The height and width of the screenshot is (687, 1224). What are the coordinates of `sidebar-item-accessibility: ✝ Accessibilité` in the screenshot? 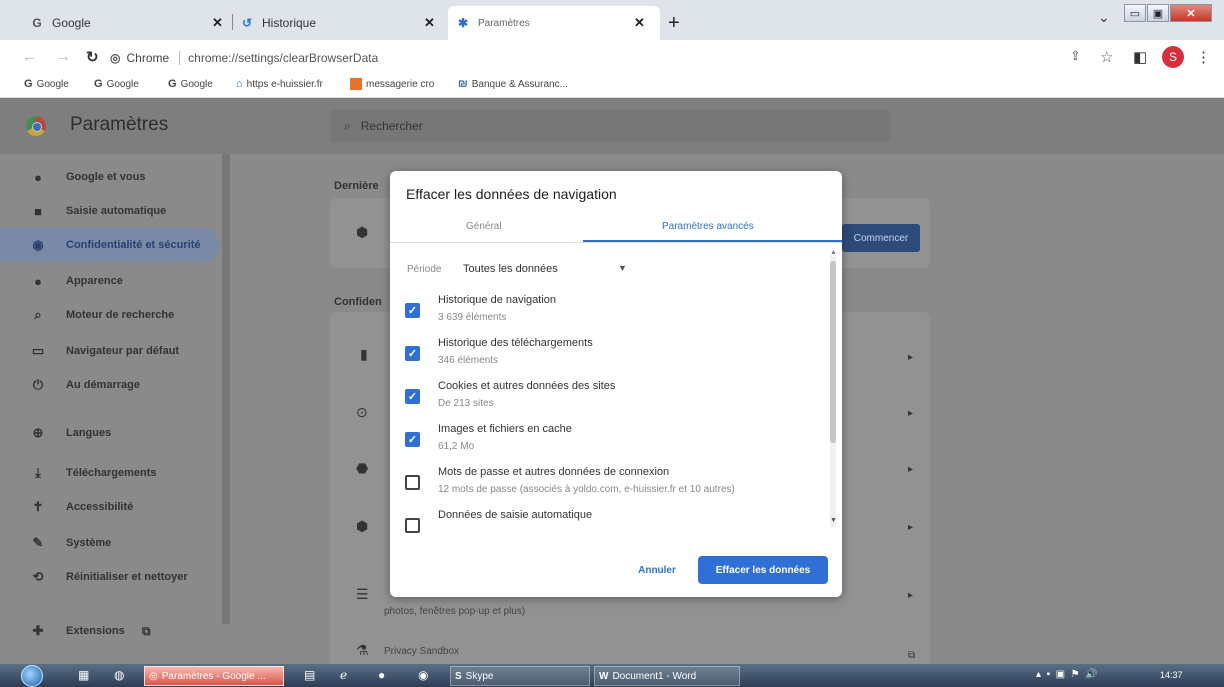 It's located at (110, 507).